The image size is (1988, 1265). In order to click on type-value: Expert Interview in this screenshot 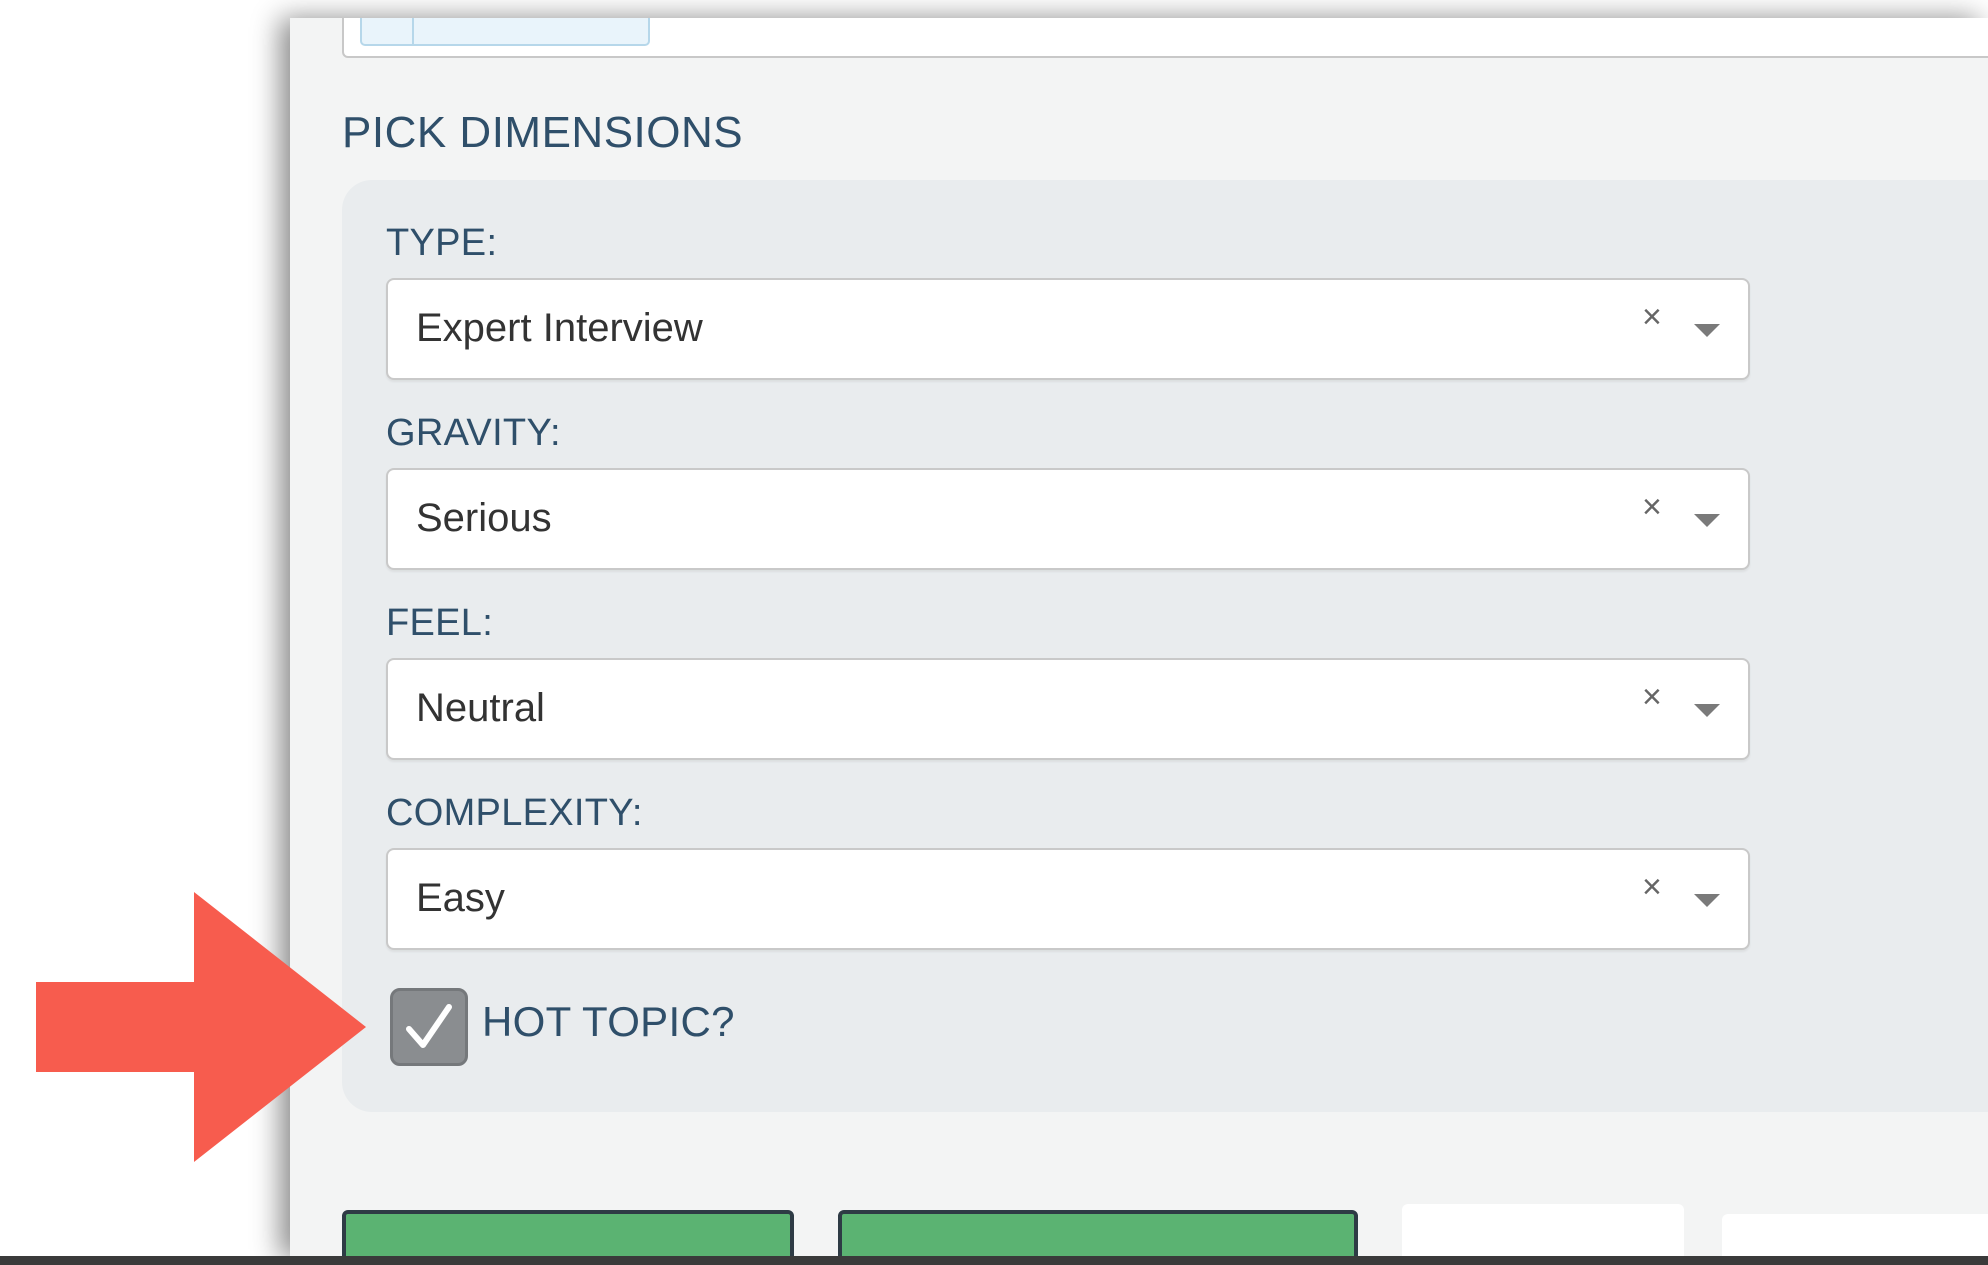, I will do `click(559, 328)`.